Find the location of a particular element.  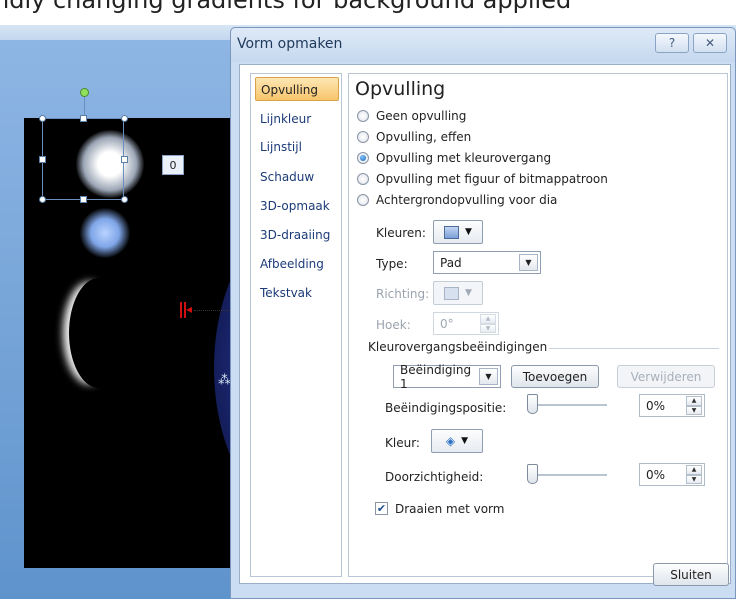

radio-gradient-fill: Opvulling met kleurovergang is located at coordinates (454, 158).